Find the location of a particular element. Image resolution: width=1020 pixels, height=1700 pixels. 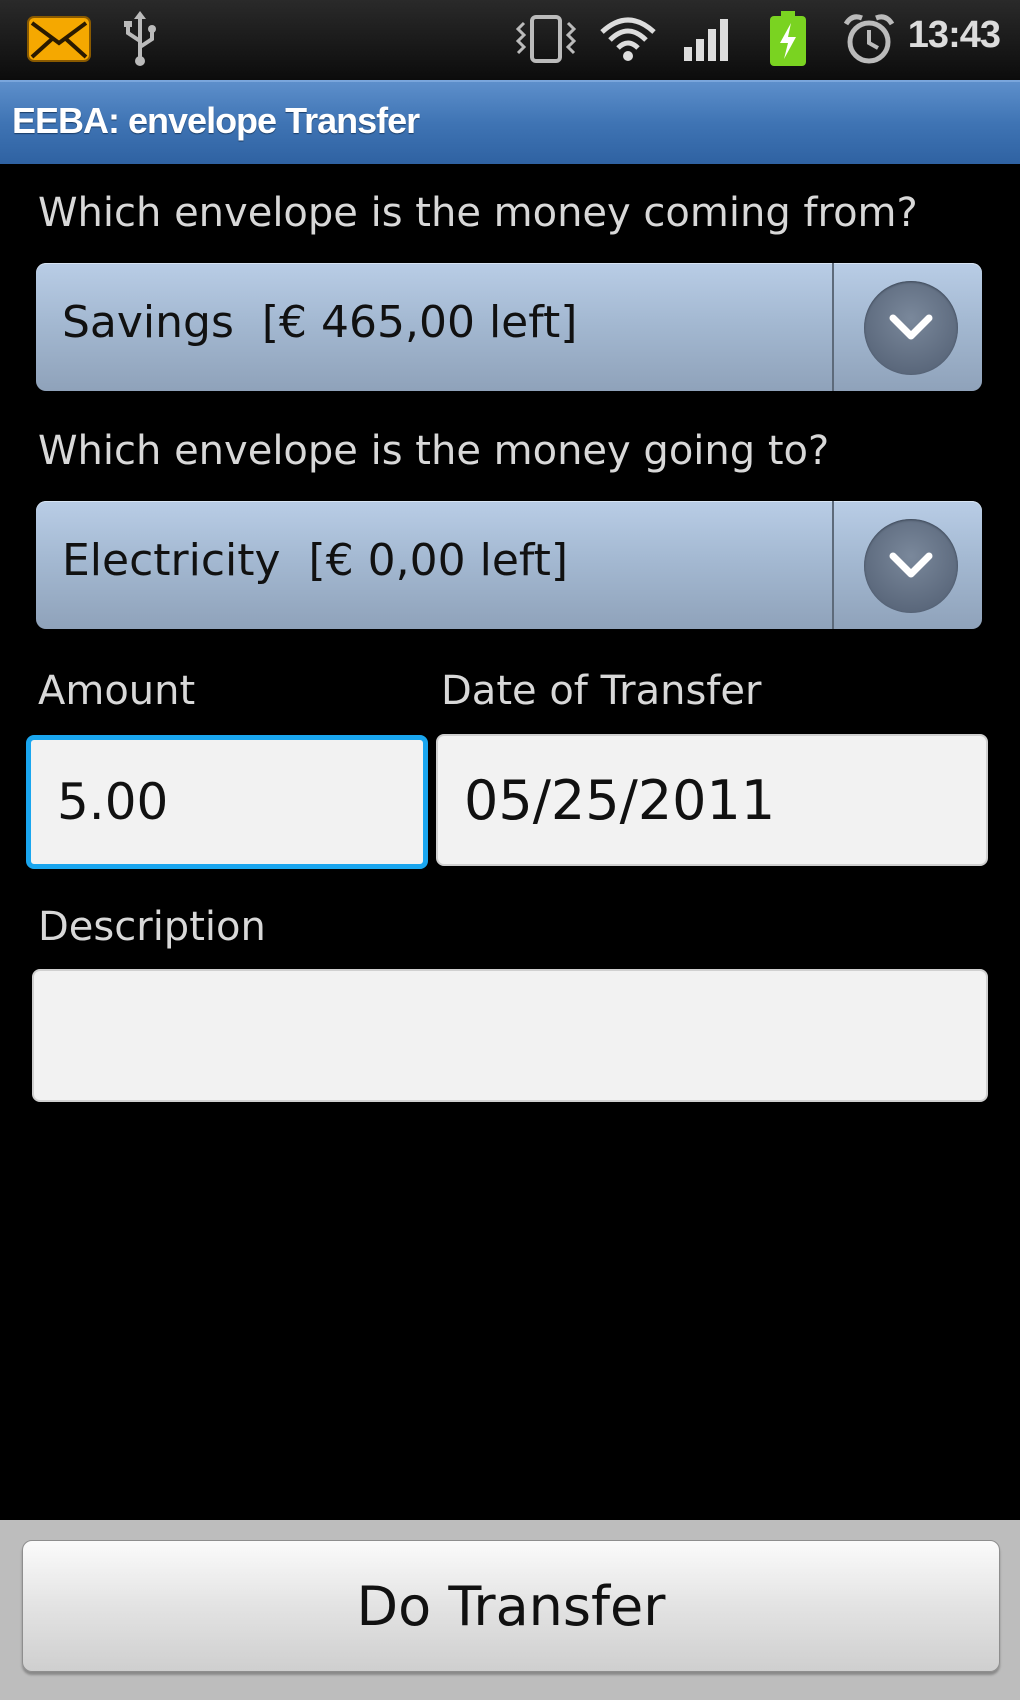

app-title: EEBA: envelope Transfer is located at coordinates (216, 120).